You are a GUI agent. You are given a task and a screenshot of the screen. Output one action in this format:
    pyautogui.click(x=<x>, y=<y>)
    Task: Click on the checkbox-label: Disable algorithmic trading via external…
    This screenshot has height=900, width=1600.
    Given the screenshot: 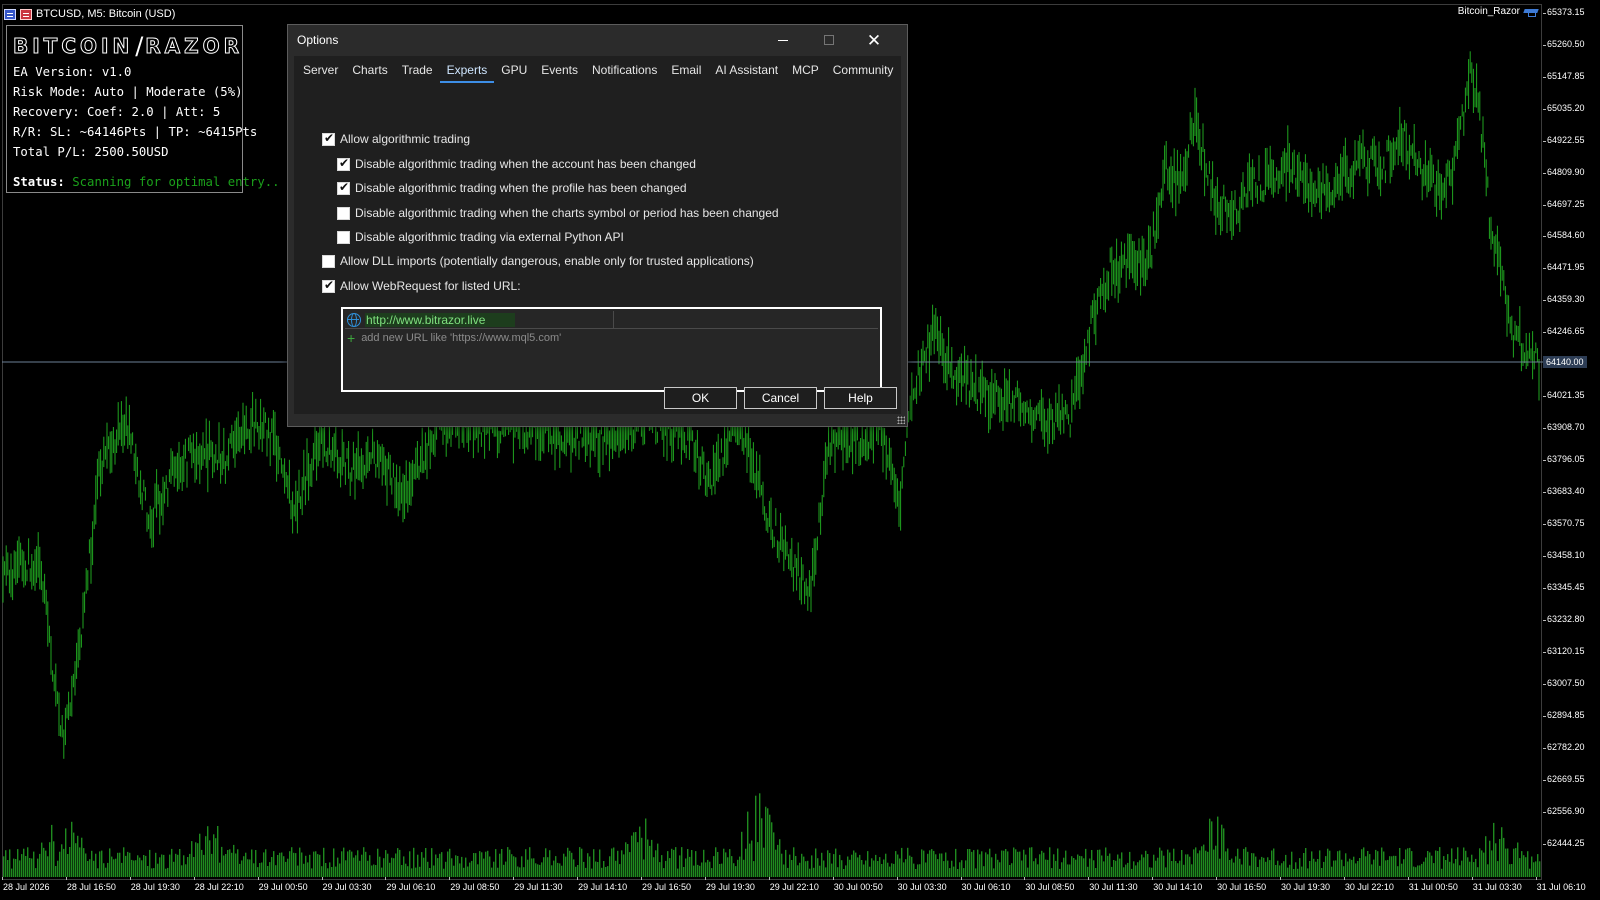 What is the action you would take?
    pyautogui.click(x=489, y=237)
    